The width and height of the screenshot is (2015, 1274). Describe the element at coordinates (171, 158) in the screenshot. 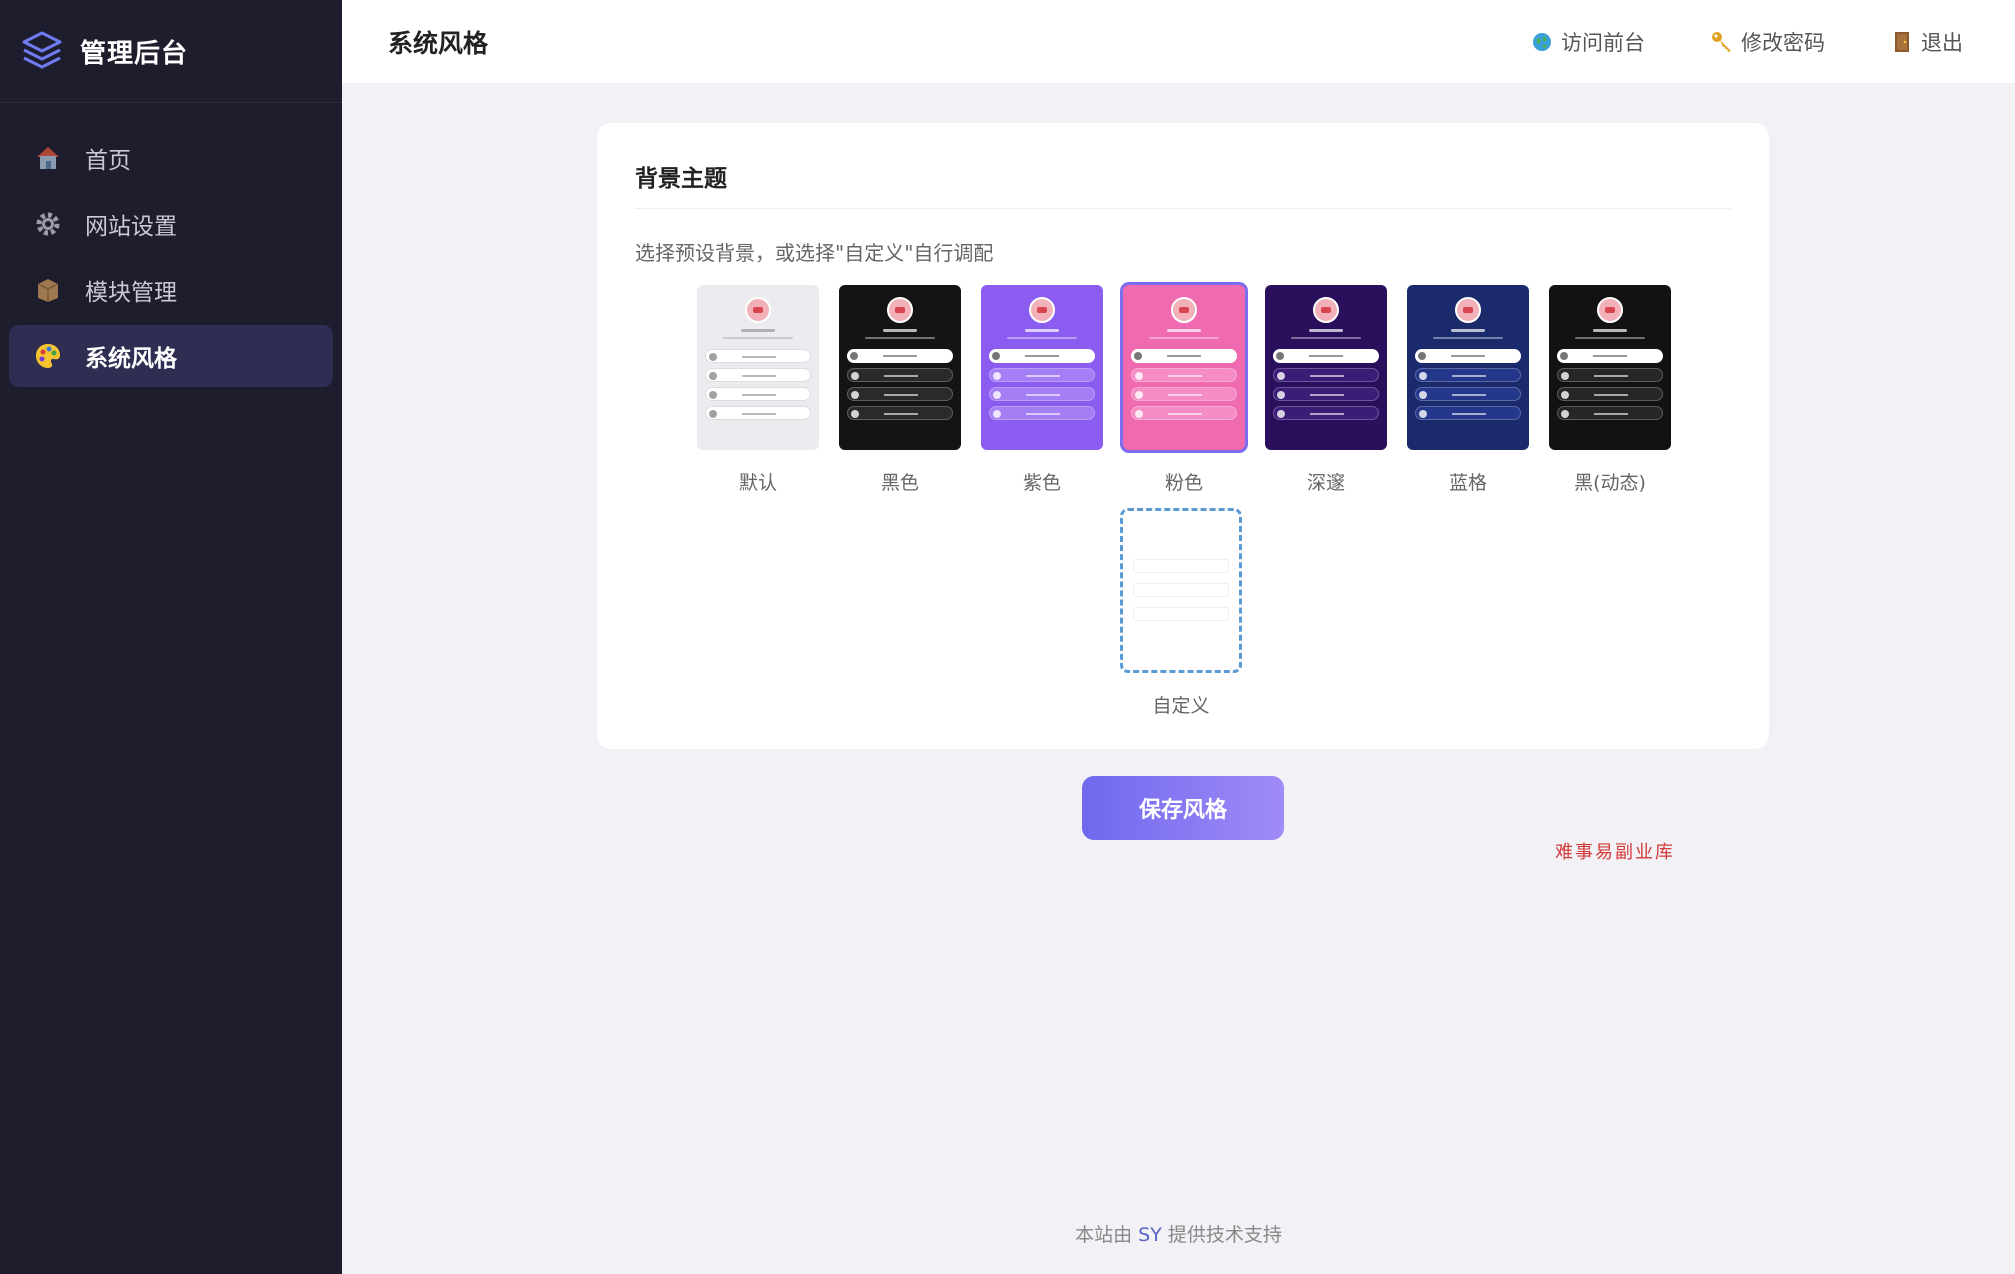

I see `sidebar-item-home: 首页` at that location.